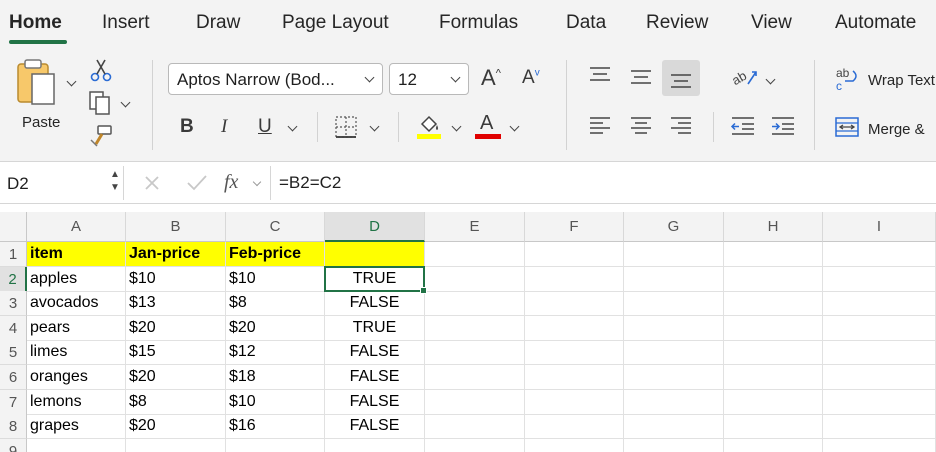  What do you see at coordinates (674, 427) in the screenshot?
I see `cell-g8` at bounding box center [674, 427].